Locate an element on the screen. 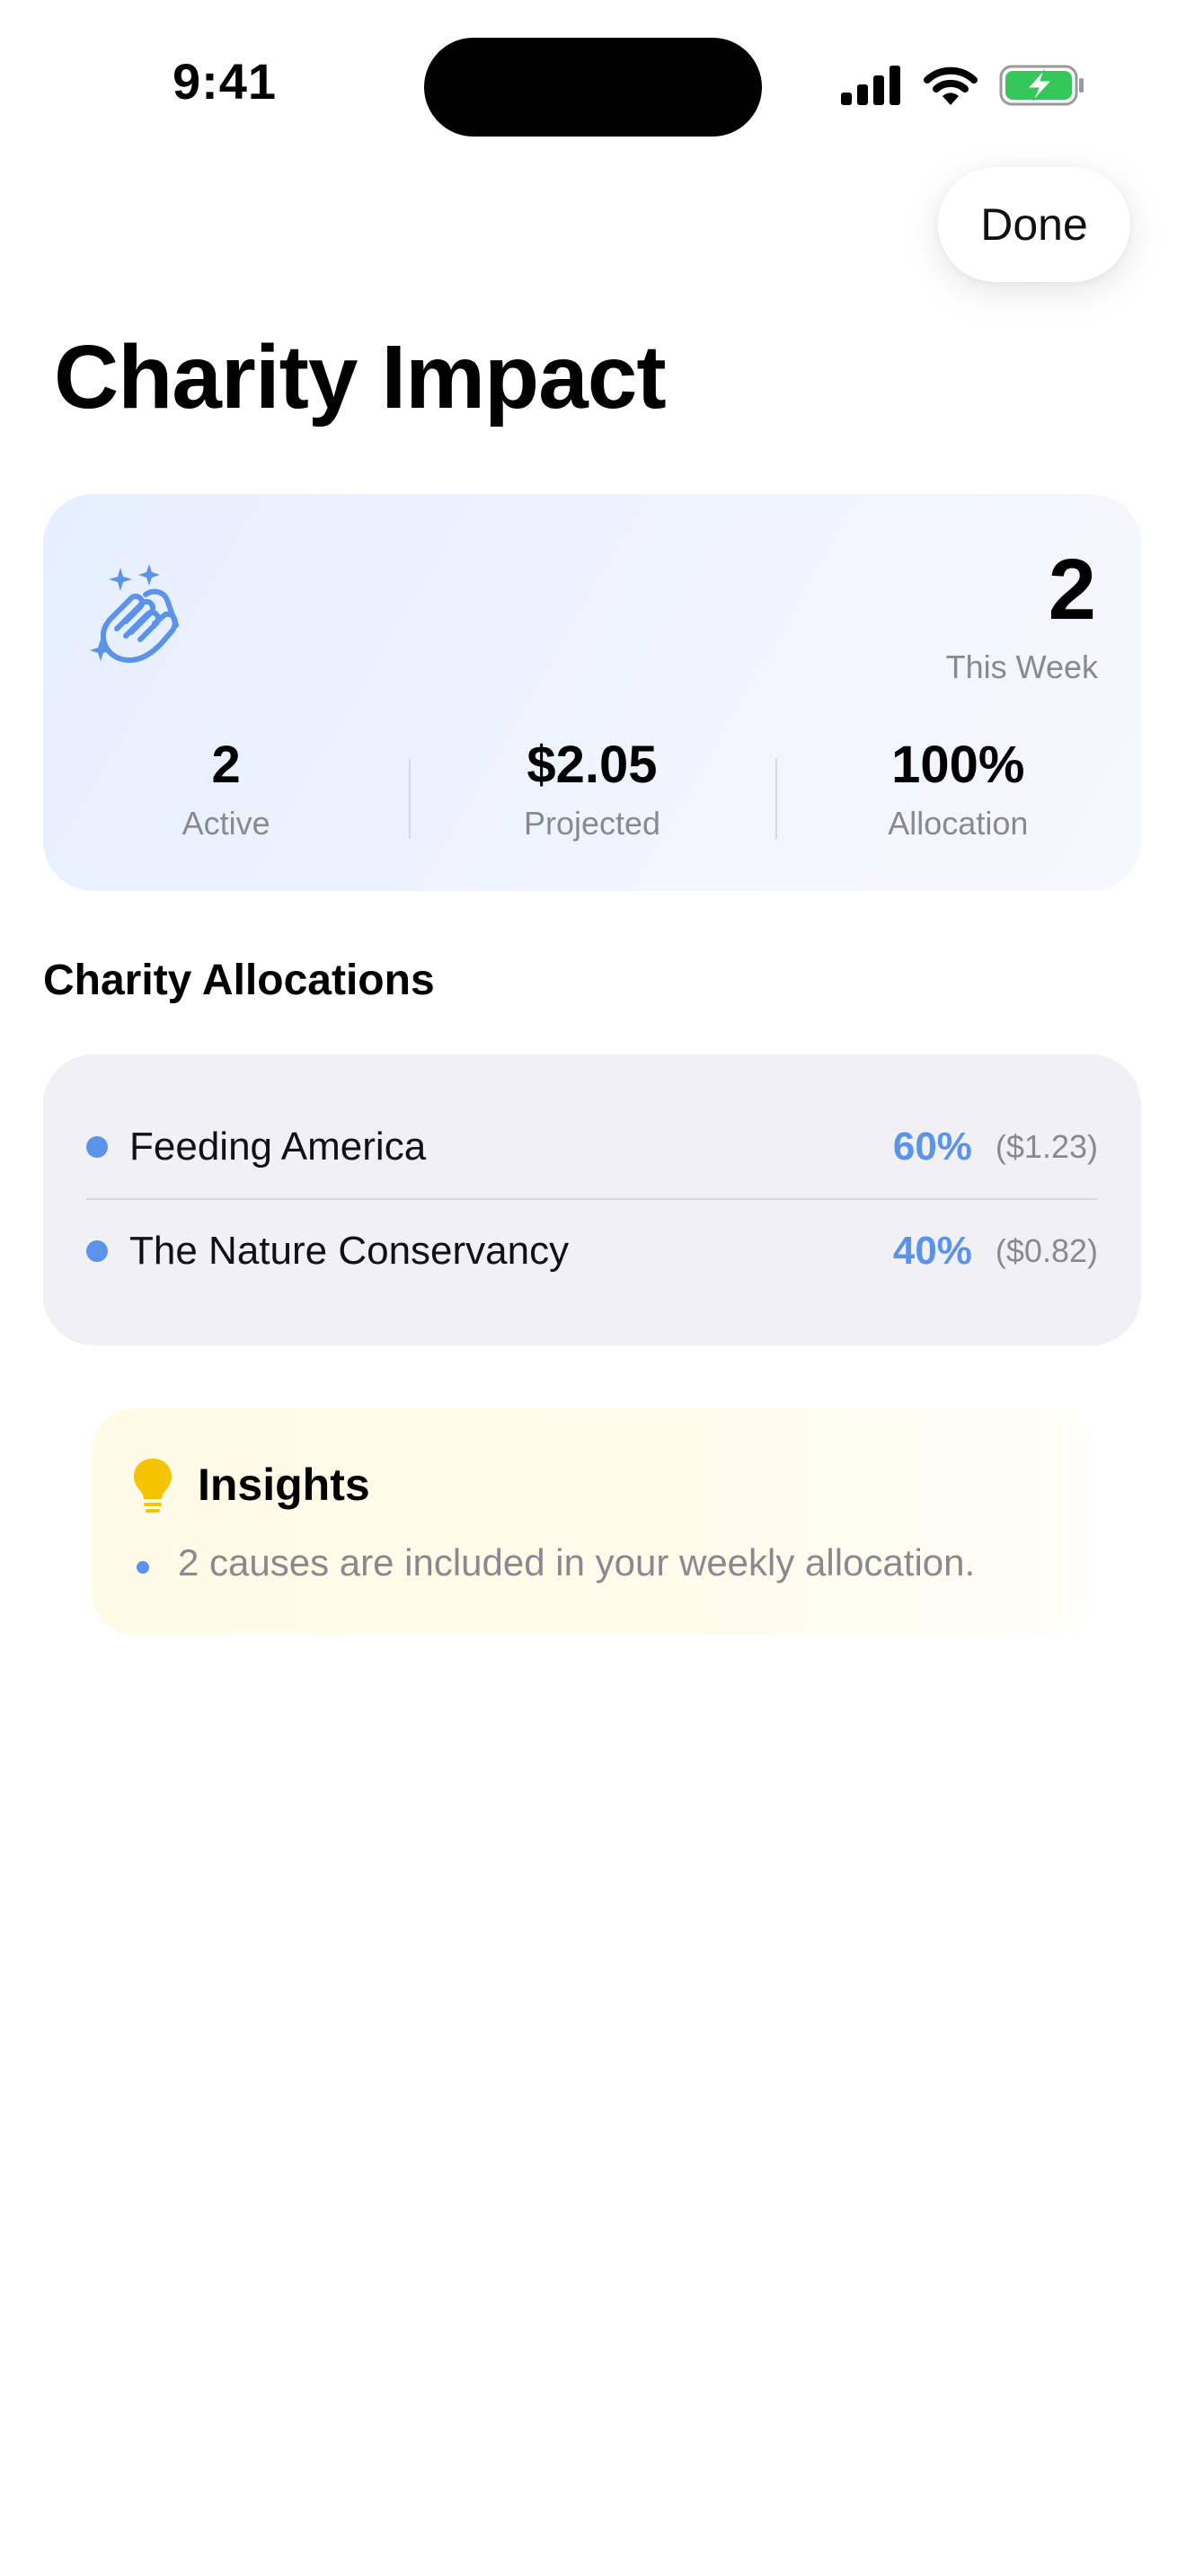  hands-clapping-sparkles-icon is located at coordinates (134, 613).